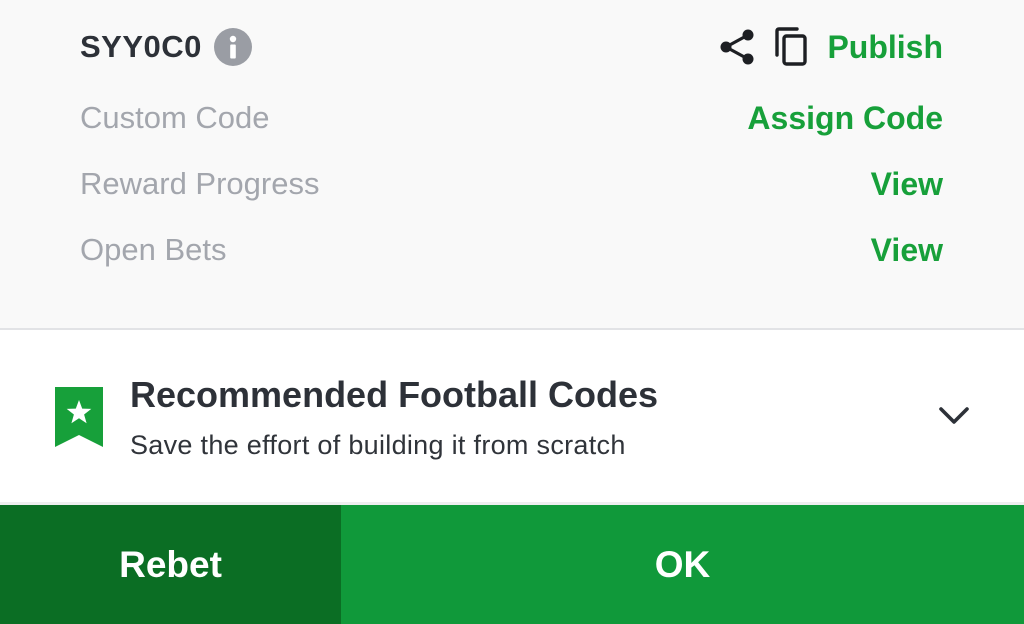 The image size is (1024, 624). I want to click on star-bookmark-icon, so click(79, 419).